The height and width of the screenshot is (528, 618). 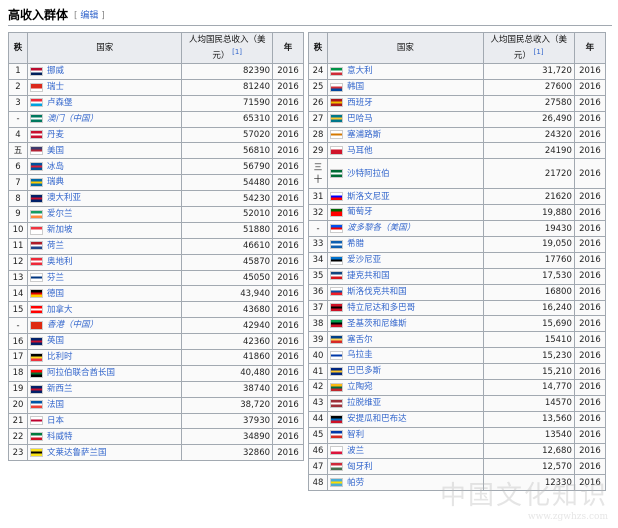 I want to click on country-link: 沙特阿拉伯, so click(x=368, y=174).